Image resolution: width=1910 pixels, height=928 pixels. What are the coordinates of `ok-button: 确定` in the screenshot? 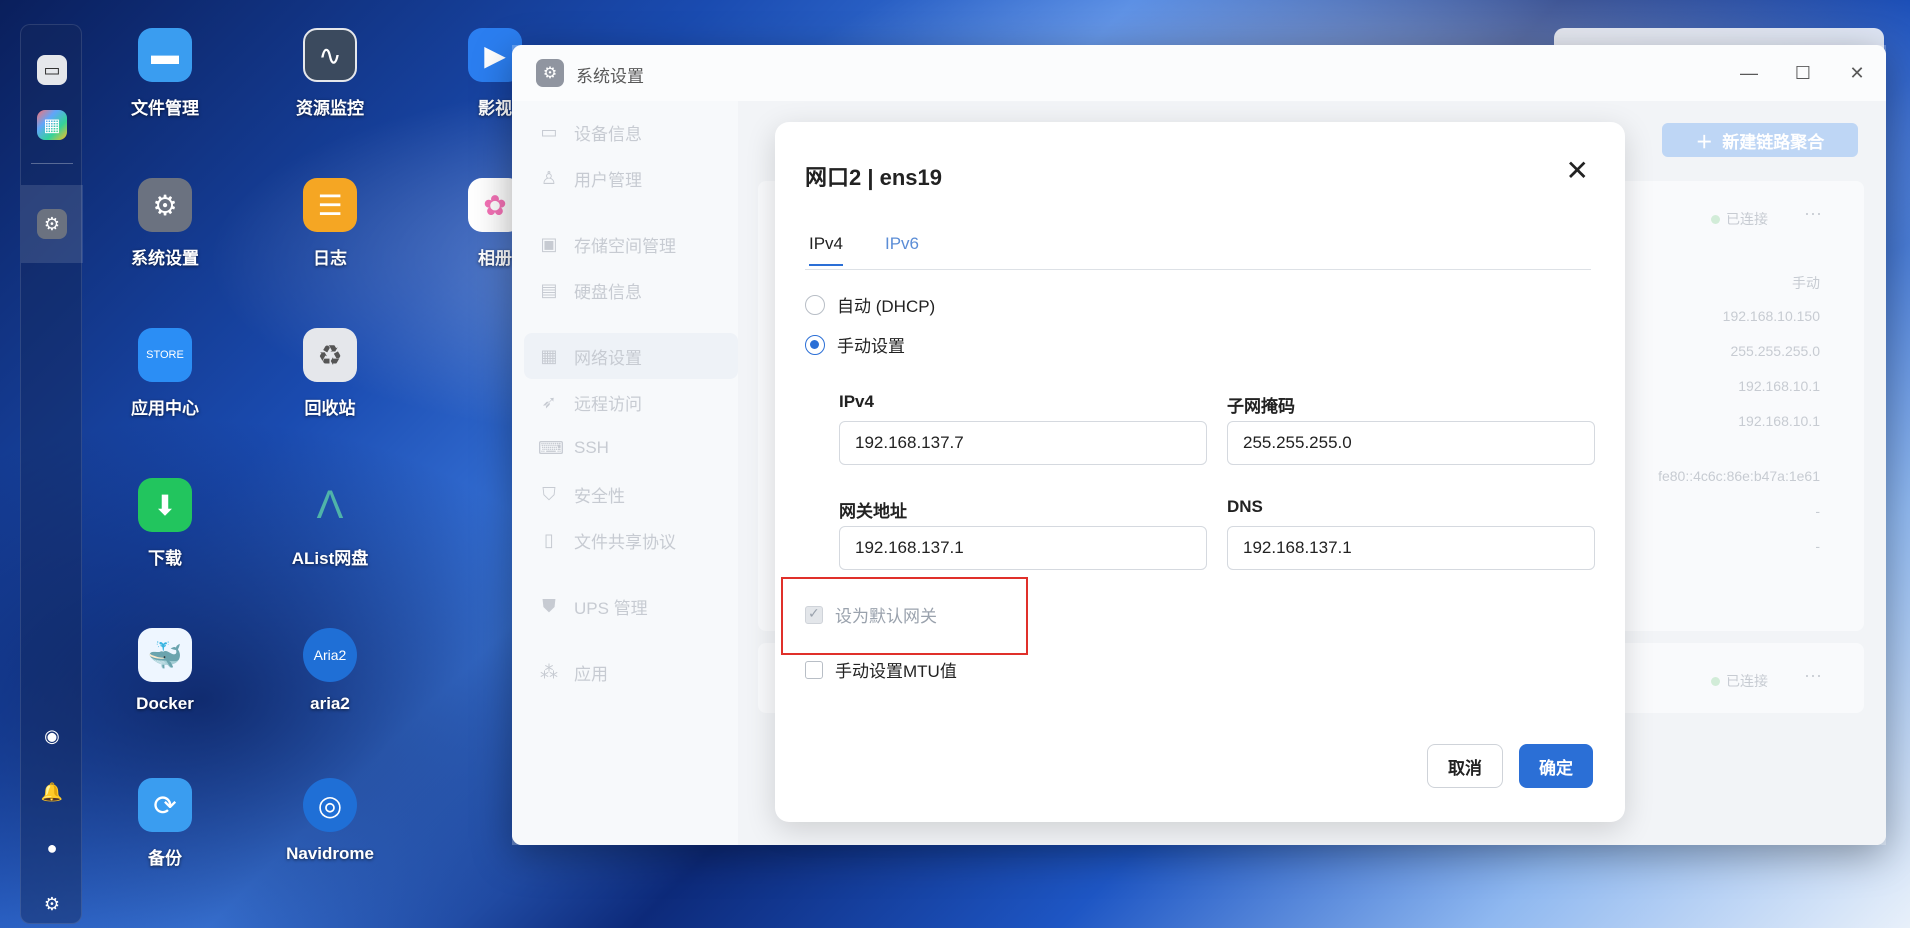 It's located at (1556, 766).